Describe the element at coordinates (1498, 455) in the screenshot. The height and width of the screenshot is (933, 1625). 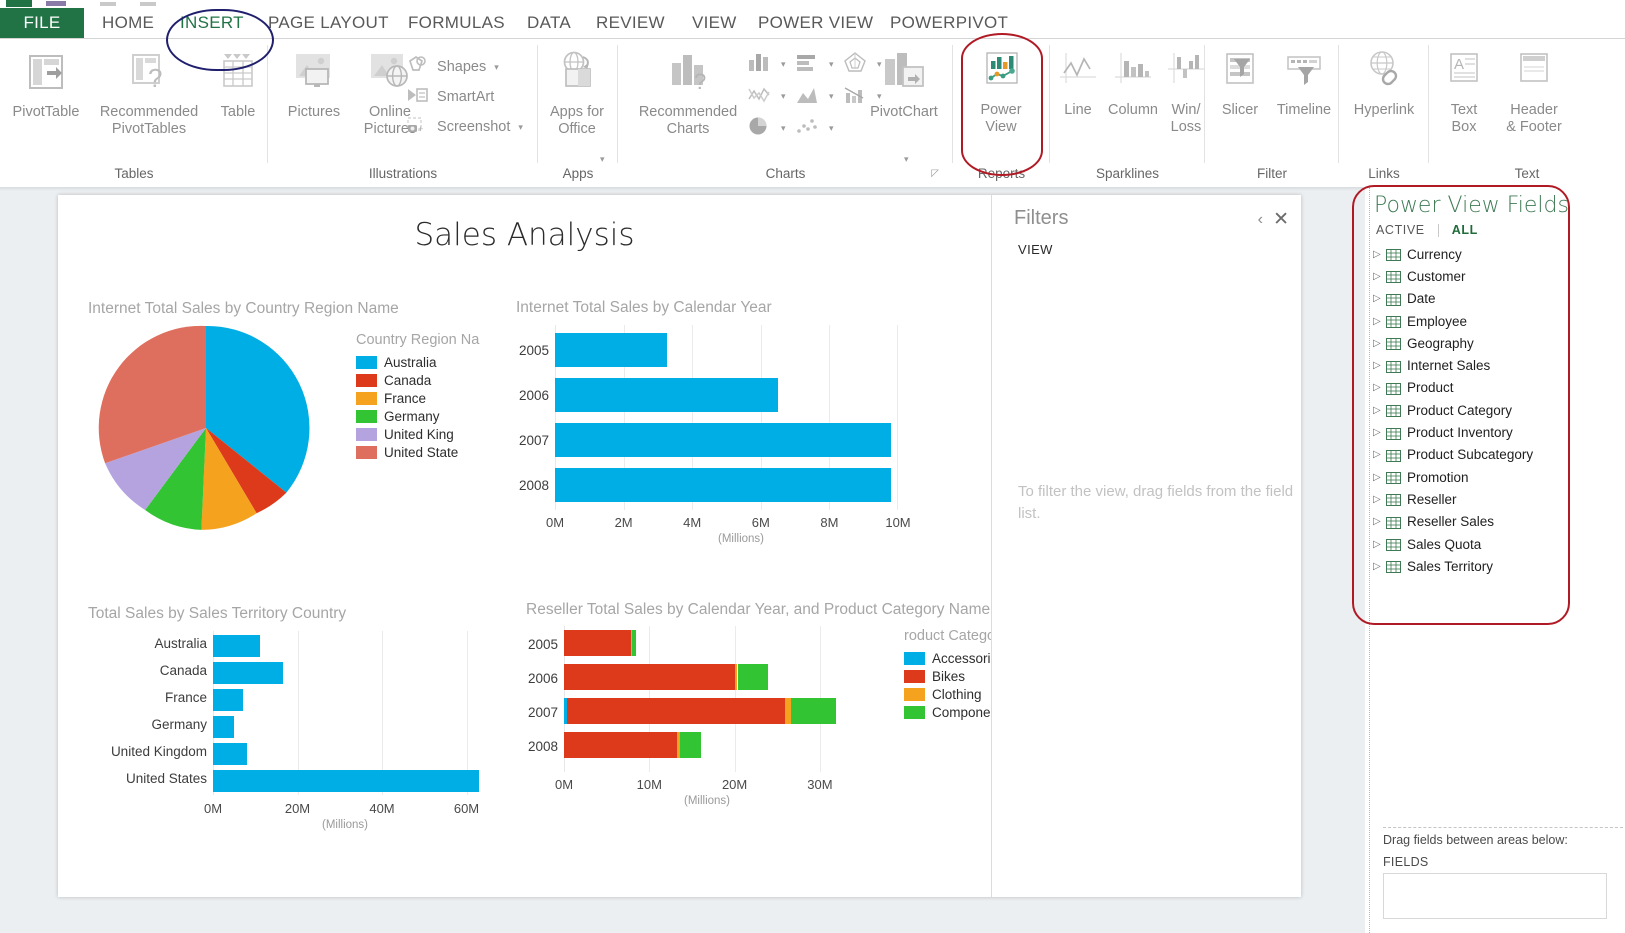
I see `field-table-row: ▷ Product Subcategory` at that location.